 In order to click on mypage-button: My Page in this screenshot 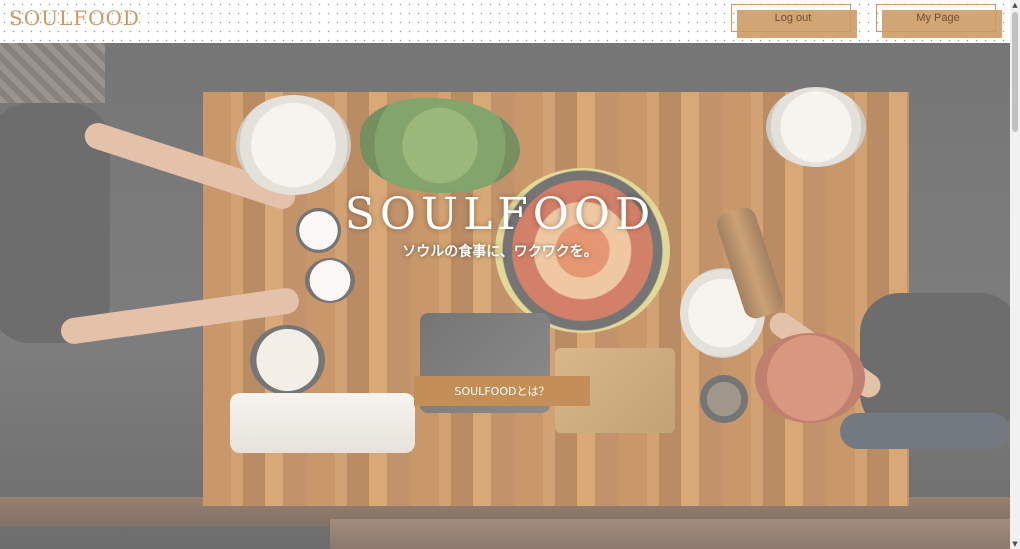, I will do `click(939, 21)`.